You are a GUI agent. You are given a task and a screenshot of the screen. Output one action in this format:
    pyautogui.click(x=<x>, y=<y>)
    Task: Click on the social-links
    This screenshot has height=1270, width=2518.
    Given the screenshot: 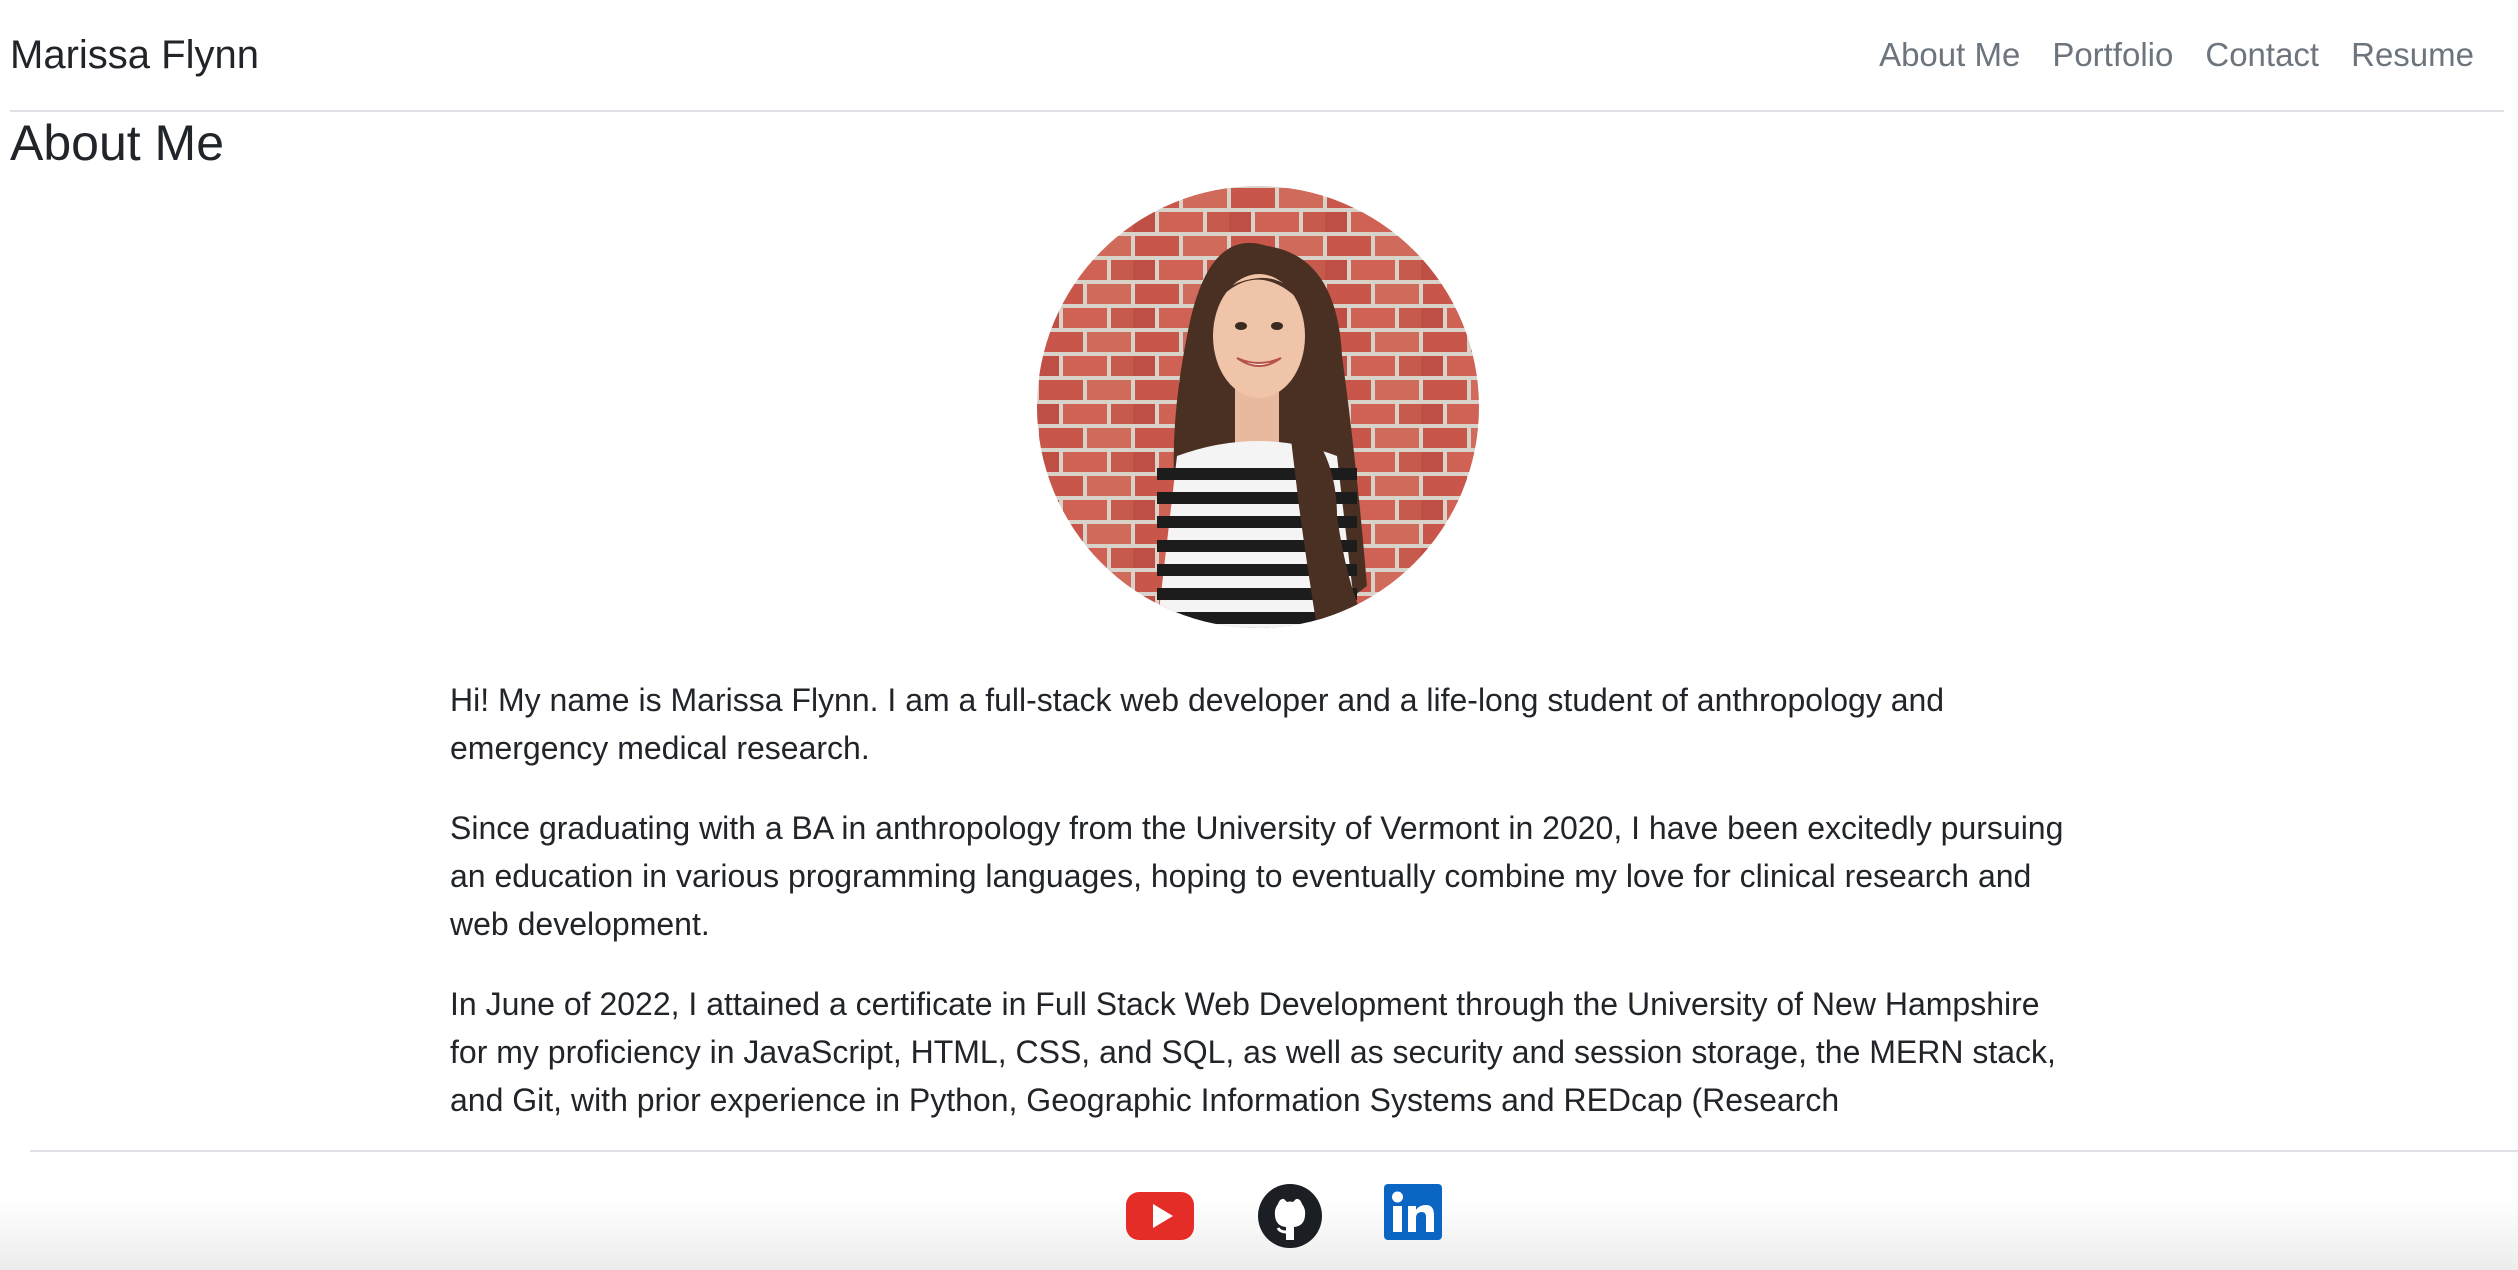 What is the action you would take?
    pyautogui.click(x=1259, y=1216)
    